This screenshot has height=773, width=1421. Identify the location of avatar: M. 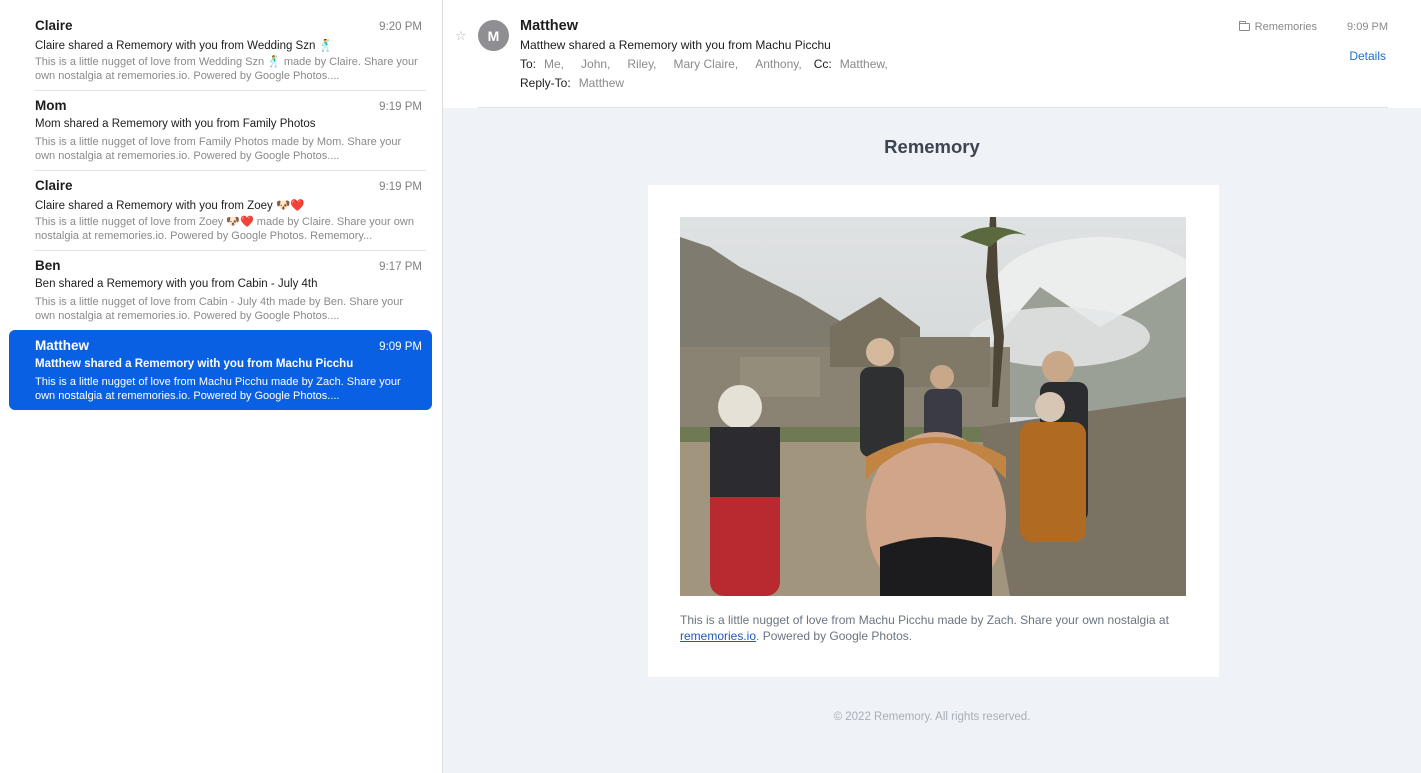
(493, 35).